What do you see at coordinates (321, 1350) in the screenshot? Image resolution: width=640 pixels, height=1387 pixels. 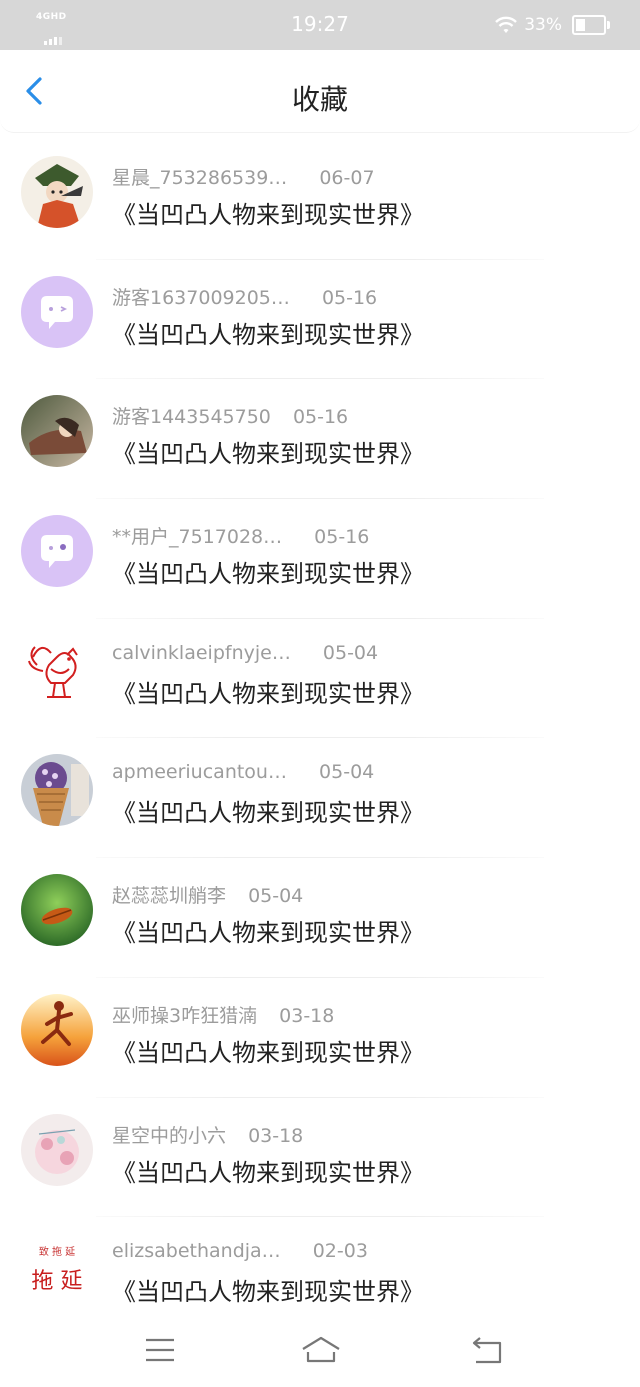 I see `home-icon` at bounding box center [321, 1350].